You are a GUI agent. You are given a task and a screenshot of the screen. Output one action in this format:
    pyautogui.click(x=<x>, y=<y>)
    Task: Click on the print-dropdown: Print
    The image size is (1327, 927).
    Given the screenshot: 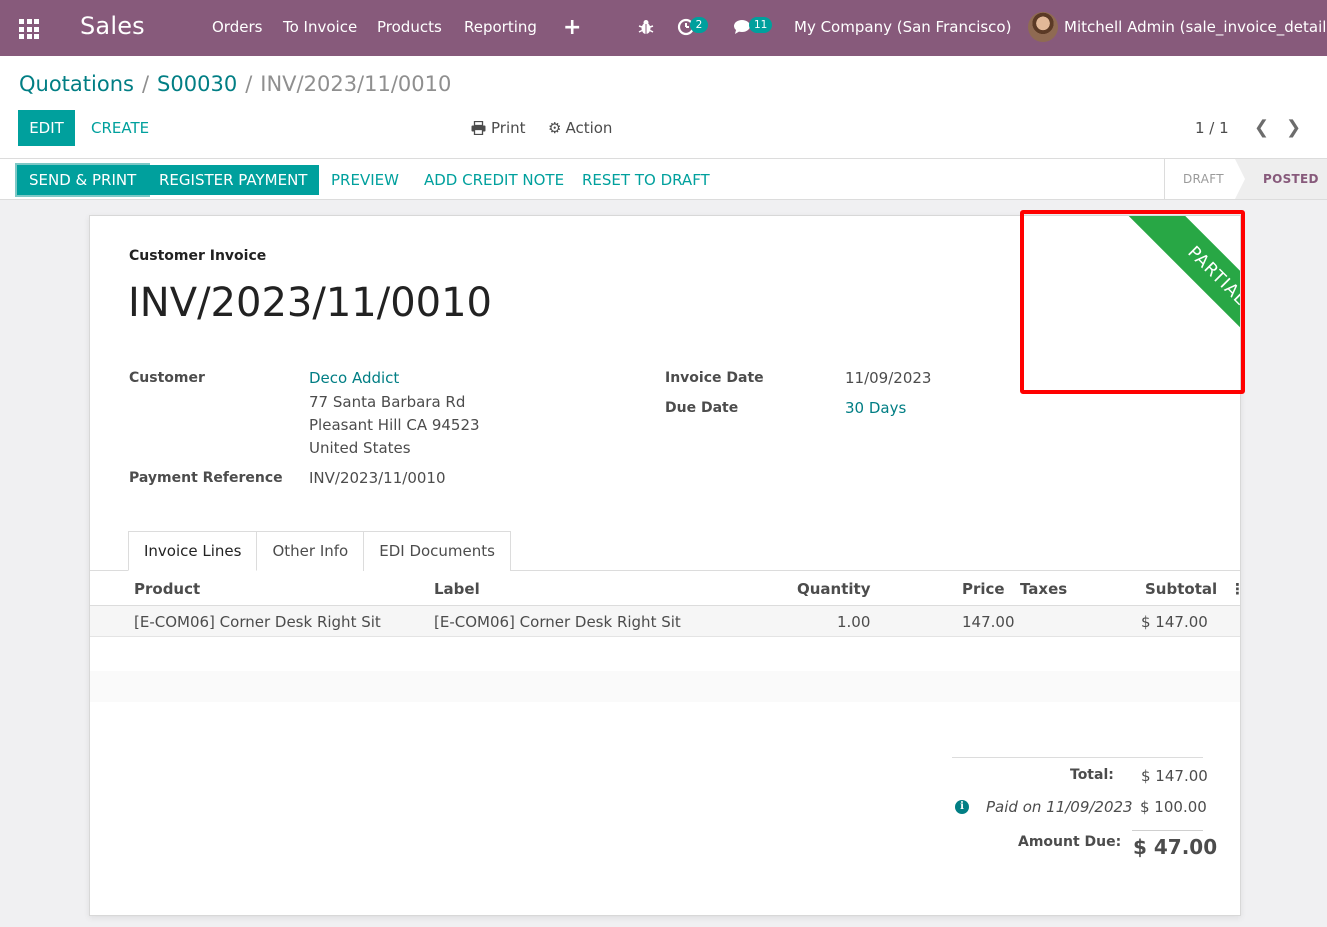 What is the action you would take?
    pyautogui.click(x=498, y=128)
    